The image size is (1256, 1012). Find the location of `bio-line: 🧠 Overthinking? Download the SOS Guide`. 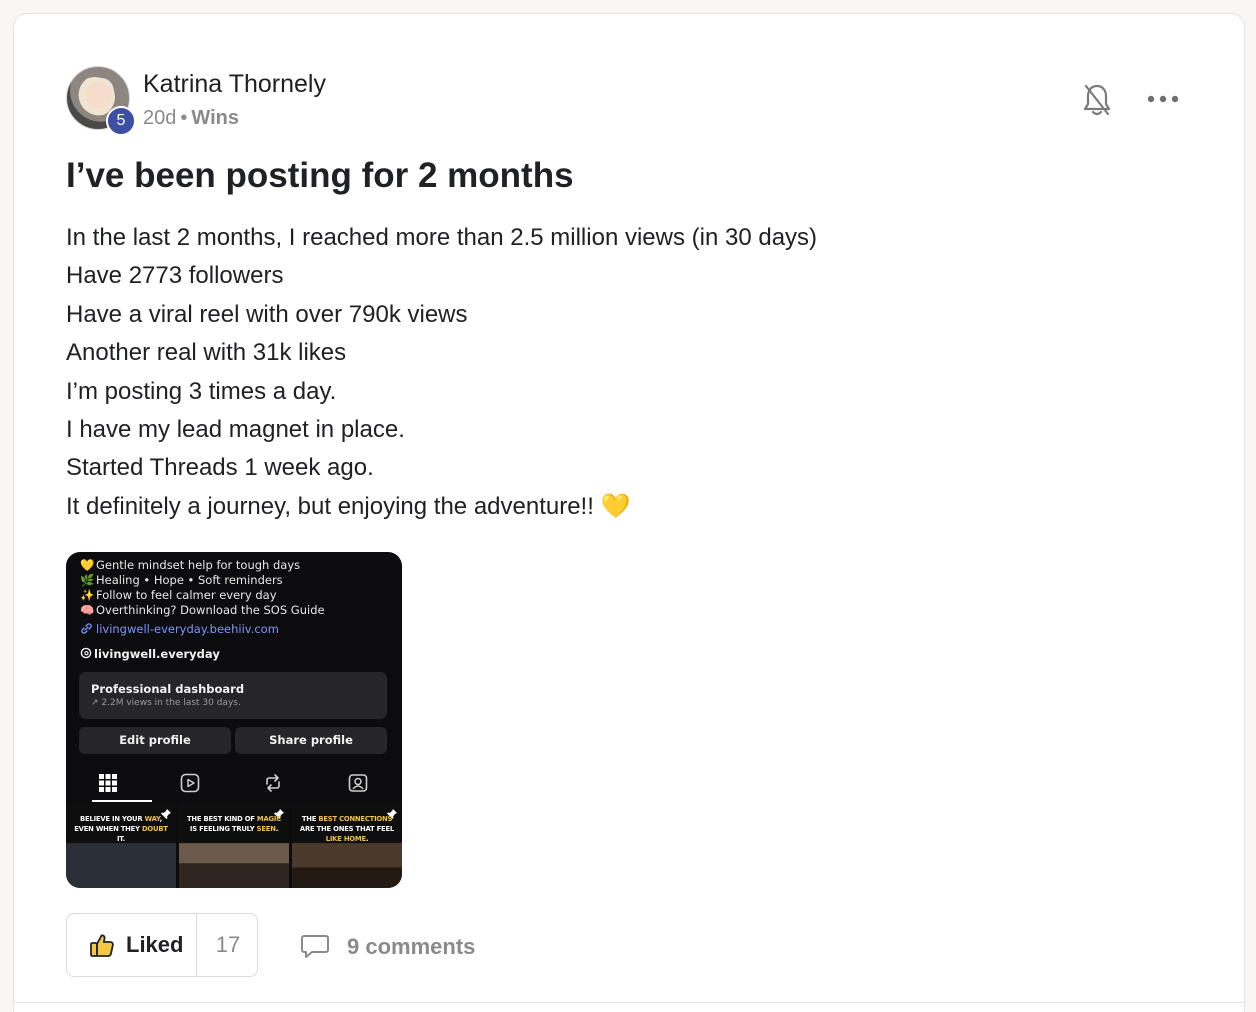

bio-line: 🧠 Overthinking? Download the SOS Guide is located at coordinates (202, 610).